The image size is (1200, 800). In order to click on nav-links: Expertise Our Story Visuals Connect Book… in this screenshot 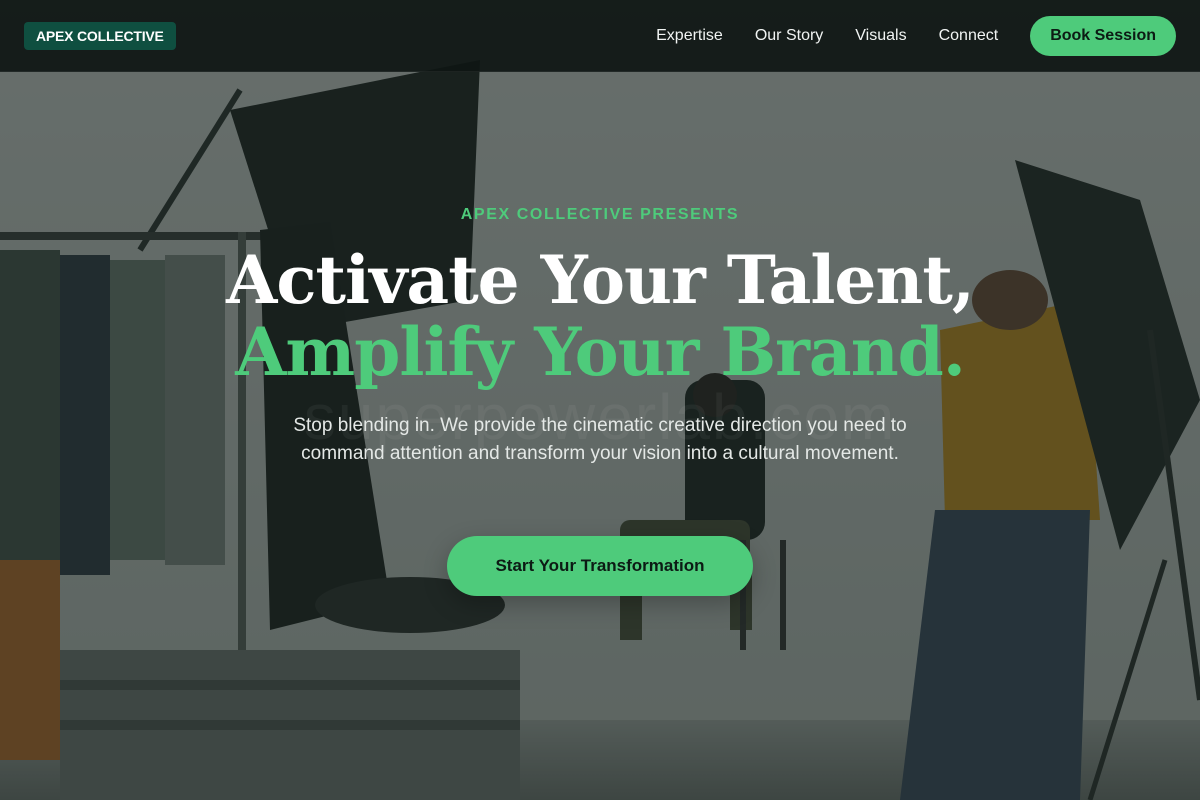, I will do `click(916, 36)`.